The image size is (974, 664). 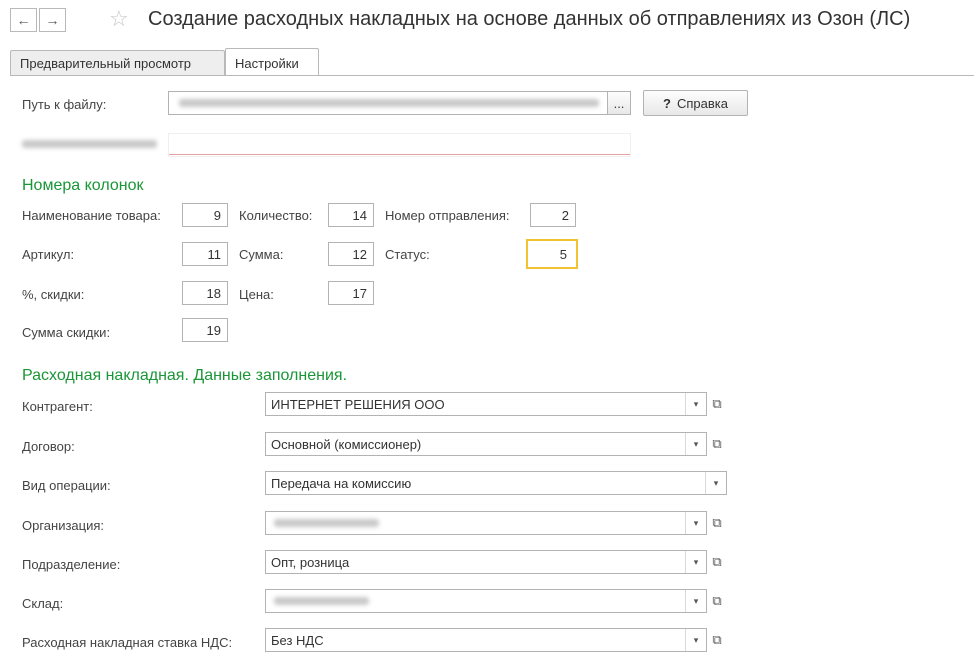 I want to click on shipment-column-input: 2, so click(x=553, y=215).